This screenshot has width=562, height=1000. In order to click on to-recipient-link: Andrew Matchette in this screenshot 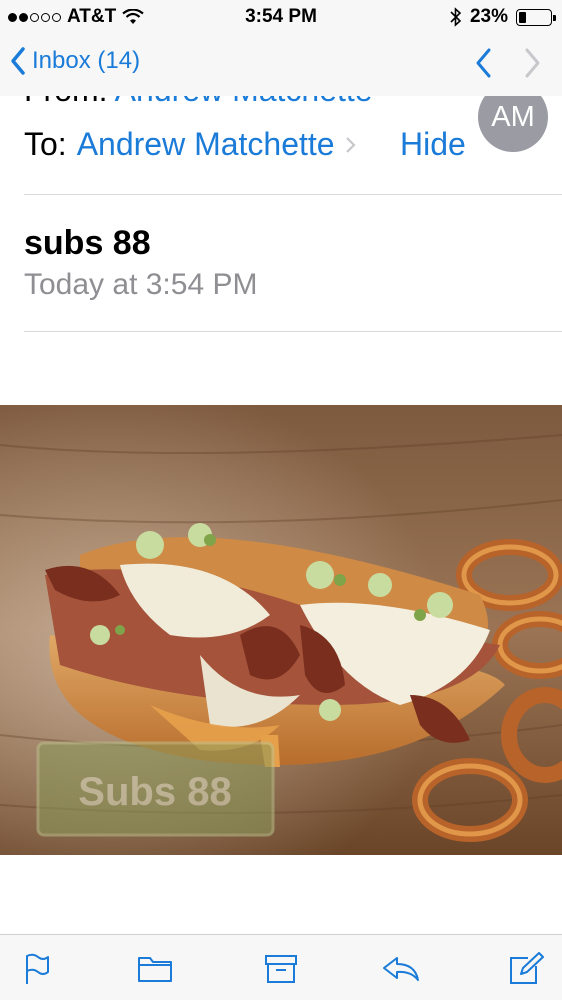, I will do `click(206, 144)`.